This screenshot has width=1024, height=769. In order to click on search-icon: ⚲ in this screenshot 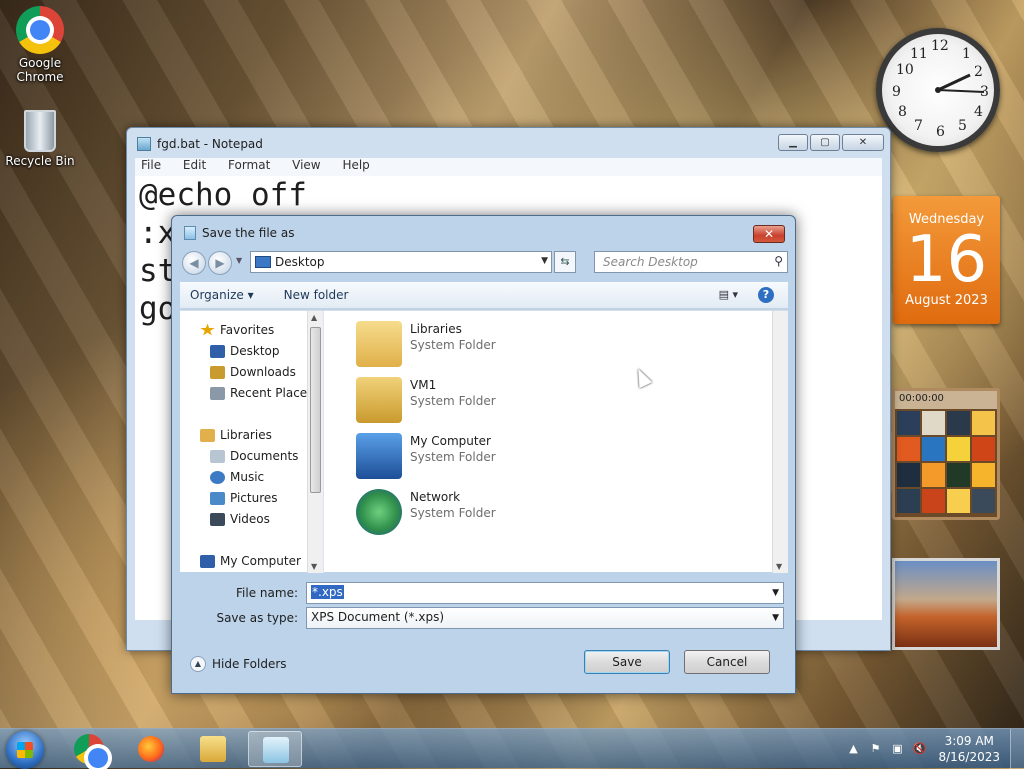, I will do `click(778, 261)`.